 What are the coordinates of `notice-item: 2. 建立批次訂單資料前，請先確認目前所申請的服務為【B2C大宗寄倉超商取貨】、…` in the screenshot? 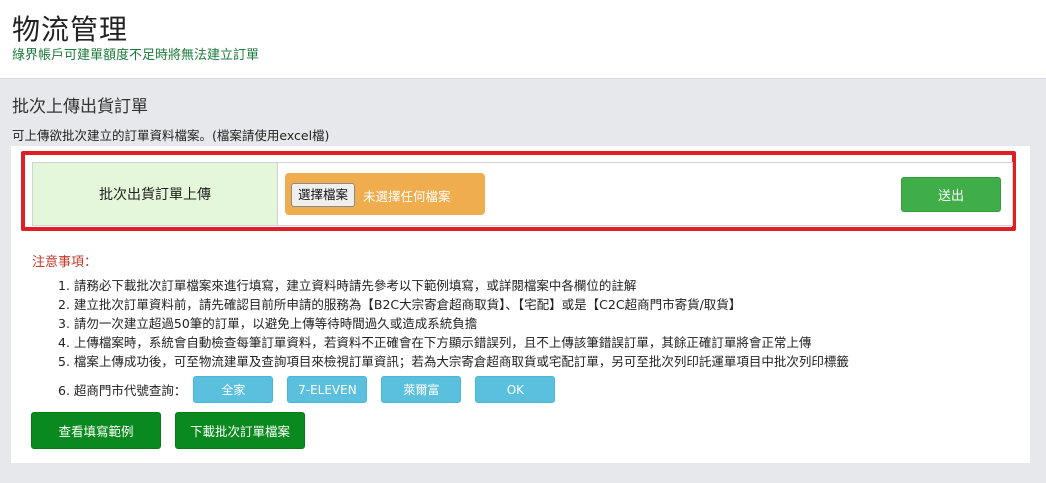 It's located at (400, 304).